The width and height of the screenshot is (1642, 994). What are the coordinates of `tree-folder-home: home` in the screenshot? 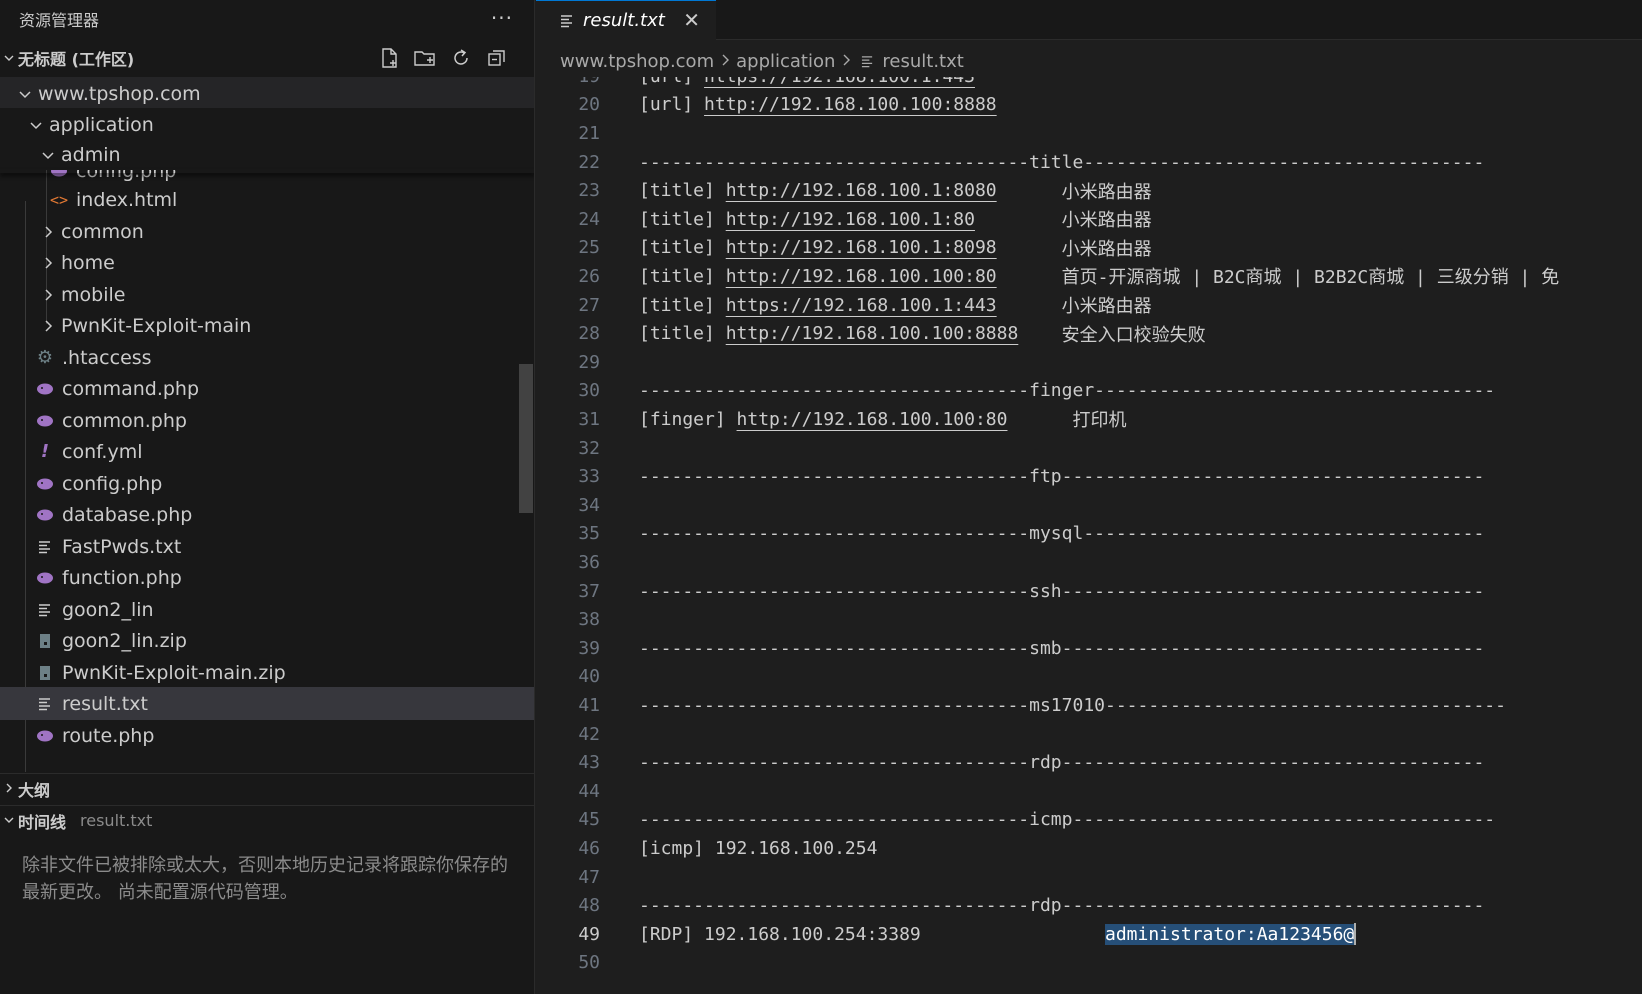 It's located at (267, 262).